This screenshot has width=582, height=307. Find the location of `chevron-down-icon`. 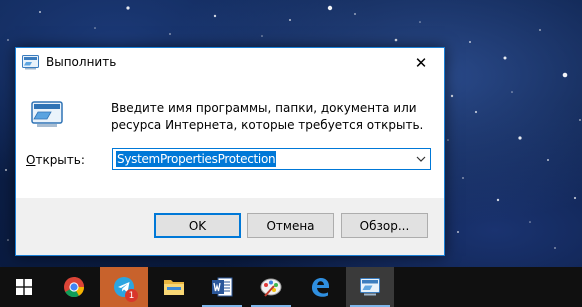

chevron-down-icon is located at coordinates (421, 159).